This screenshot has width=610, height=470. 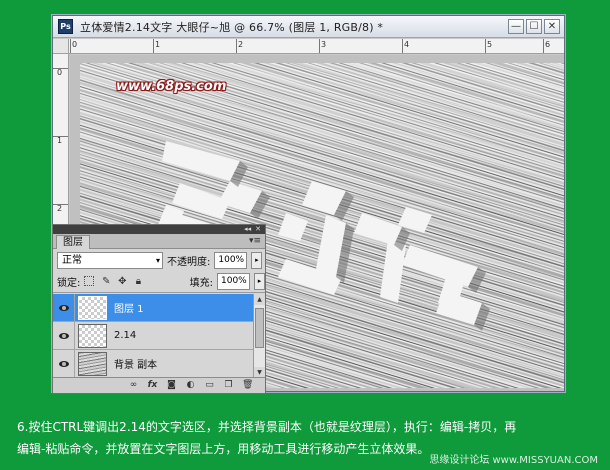 I want to click on ruler-label: 5, so click(x=490, y=44).